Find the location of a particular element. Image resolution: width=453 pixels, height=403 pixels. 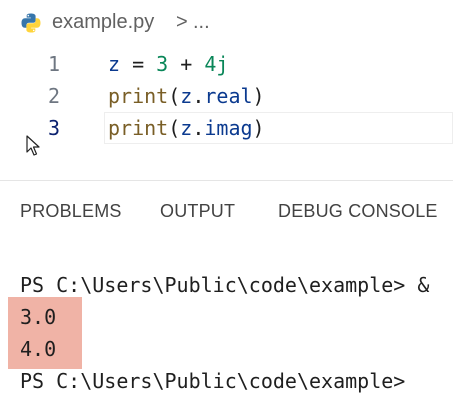

chevron-right-icon: > is located at coordinates (182, 22).